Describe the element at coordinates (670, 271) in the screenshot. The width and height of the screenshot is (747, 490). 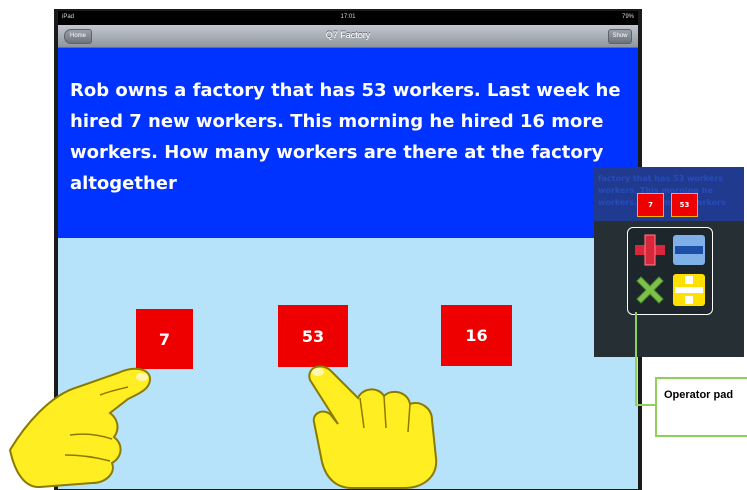
I see `operator-pad` at that location.